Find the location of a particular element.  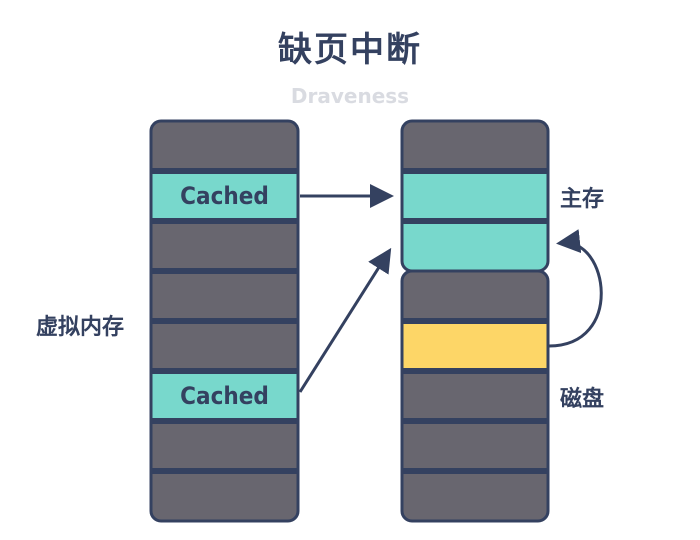

main-memory-stack is located at coordinates (475, 196).